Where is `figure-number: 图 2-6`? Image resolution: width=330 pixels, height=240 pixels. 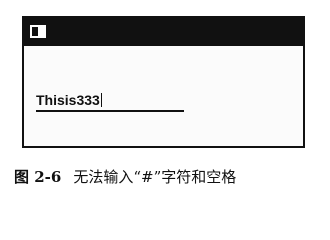 figure-number: 图 2-6 is located at coordinates (38, 177).